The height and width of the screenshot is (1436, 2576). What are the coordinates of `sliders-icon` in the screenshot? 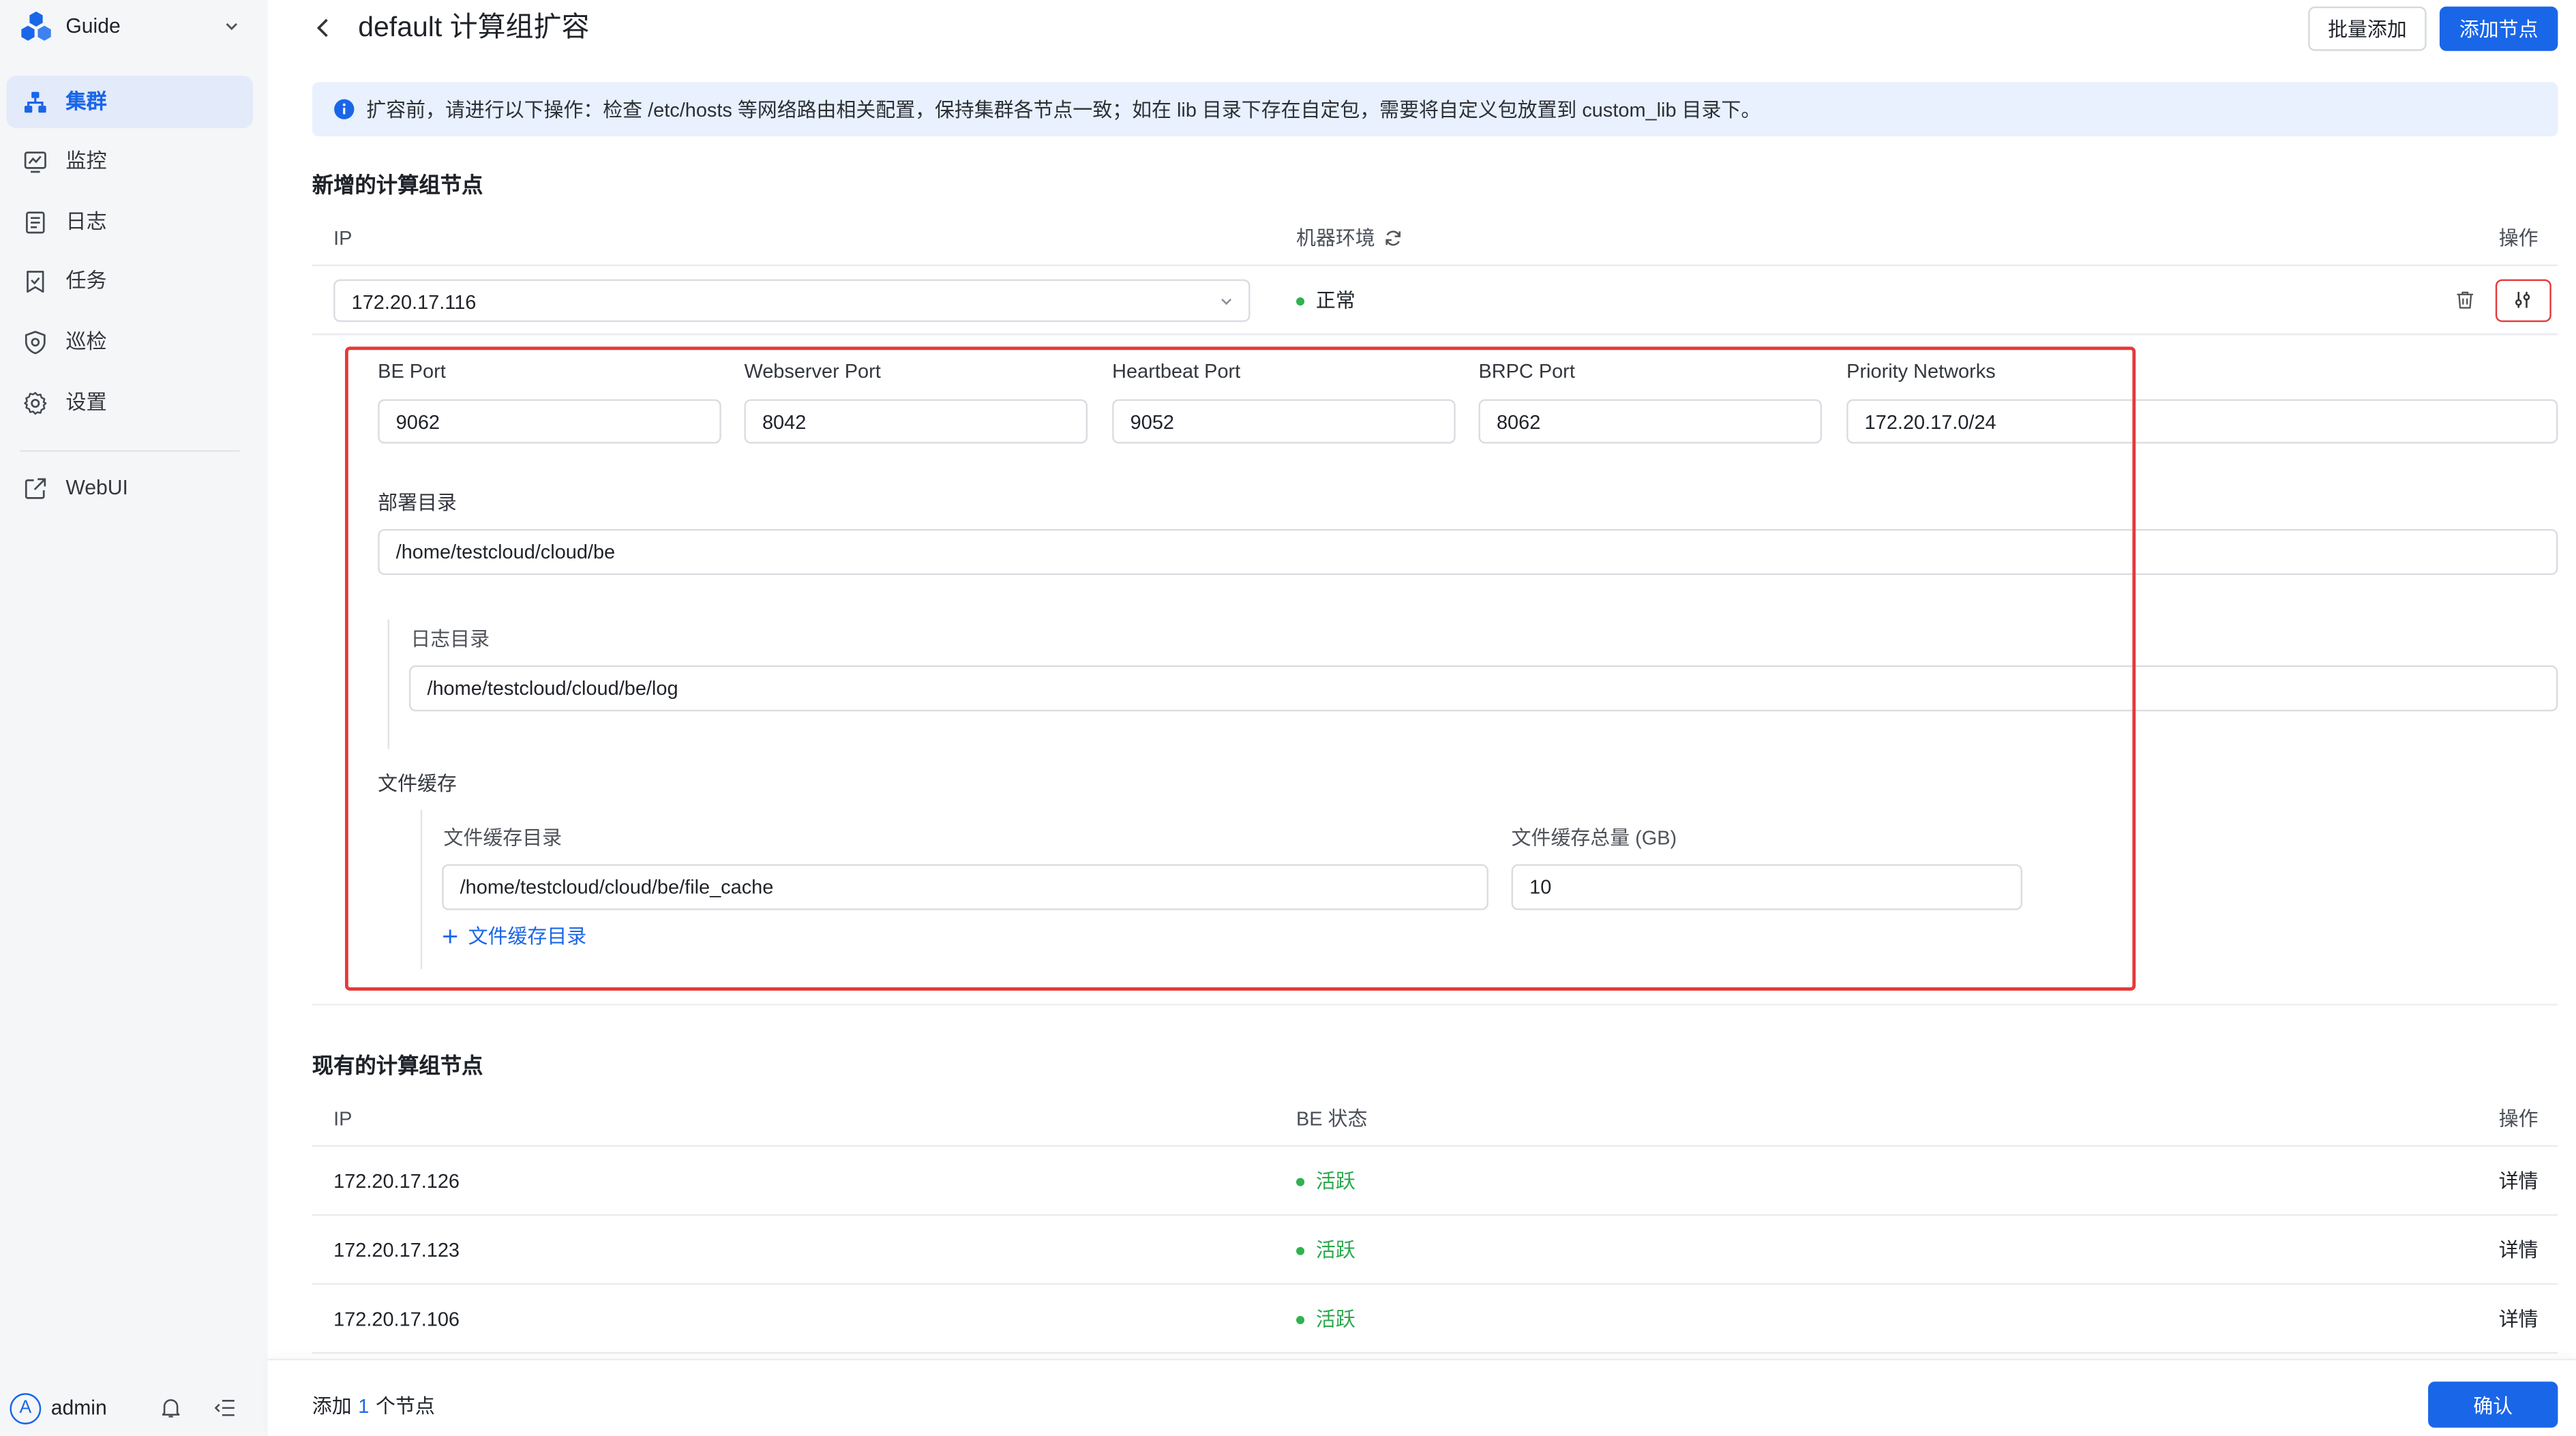 It's located at (2522, 299).